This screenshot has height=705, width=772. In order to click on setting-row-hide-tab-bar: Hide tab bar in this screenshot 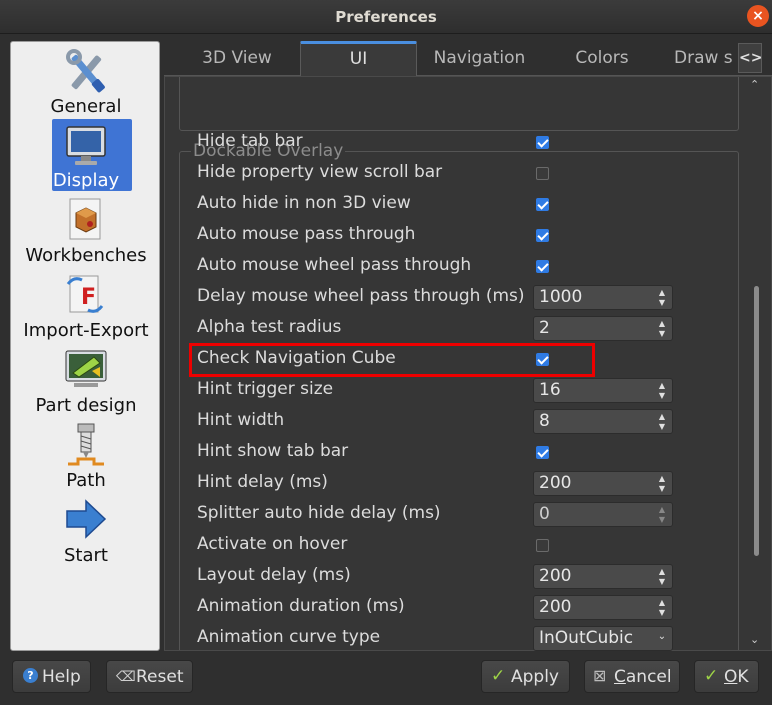, I will do `click(457, 142)`.